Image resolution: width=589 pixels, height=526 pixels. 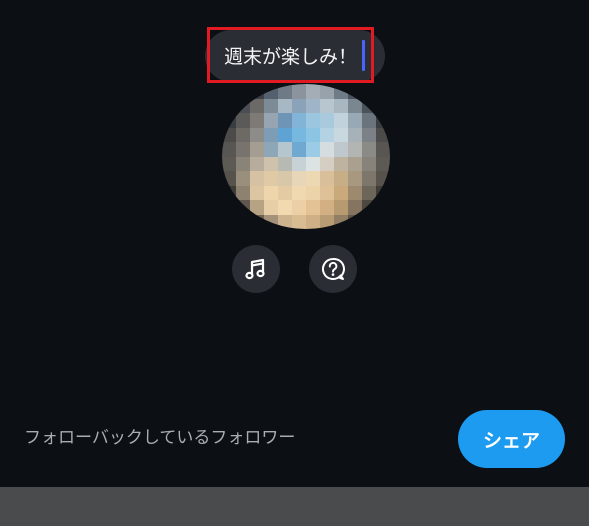 I want to click on share-button: シェア, so click(x=511, y=439).